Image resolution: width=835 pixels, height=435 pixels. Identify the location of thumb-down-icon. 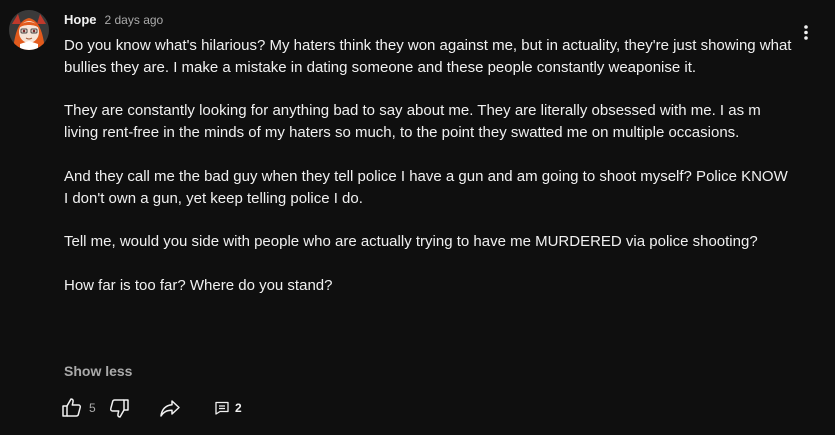
(119, 408).